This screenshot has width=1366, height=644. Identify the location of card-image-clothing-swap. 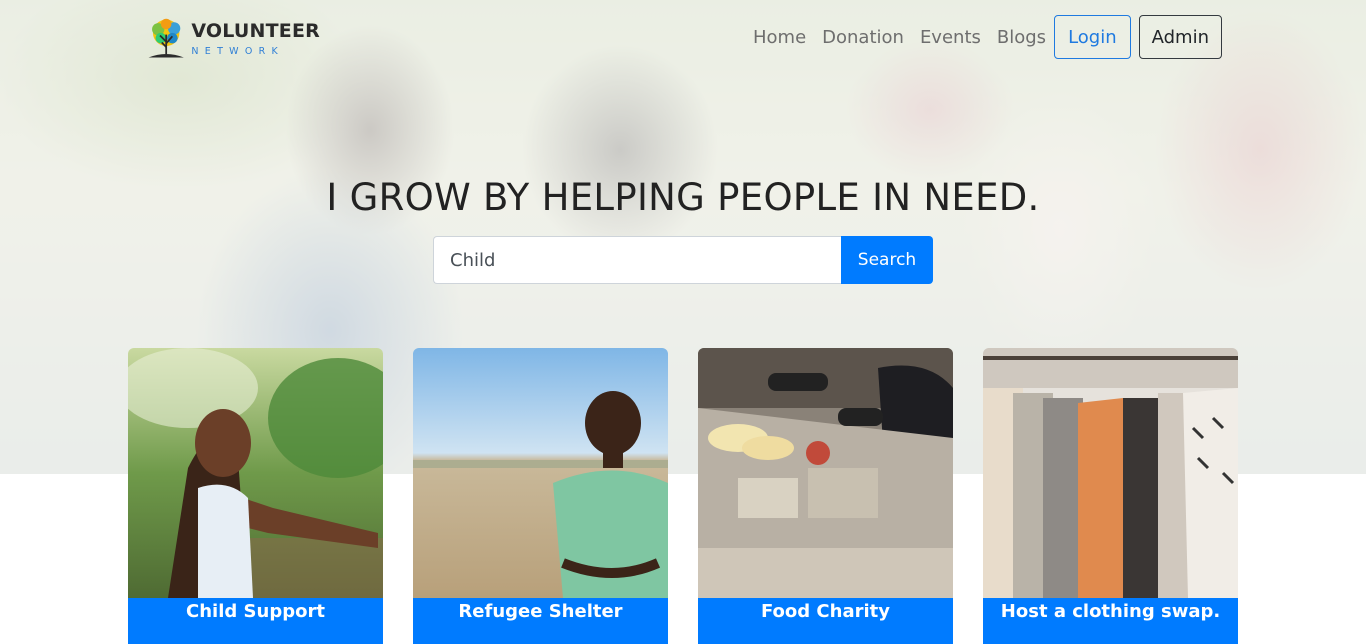
(1110, 473).